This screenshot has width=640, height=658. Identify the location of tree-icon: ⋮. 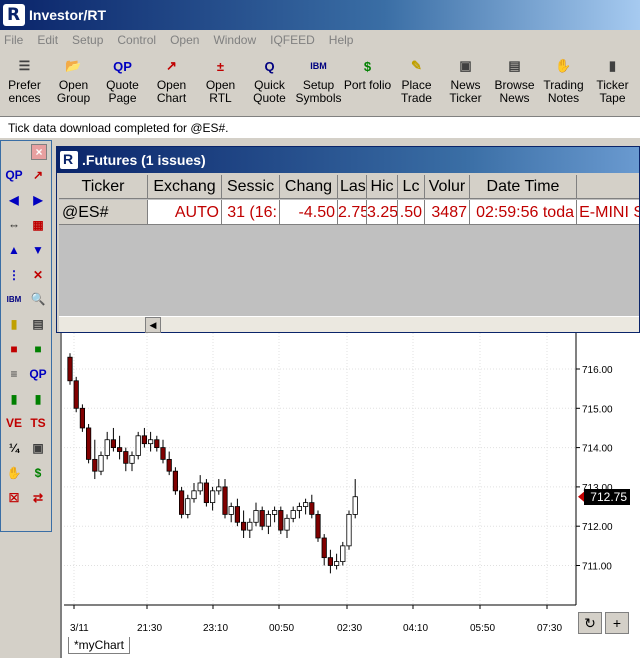
(14, 274).